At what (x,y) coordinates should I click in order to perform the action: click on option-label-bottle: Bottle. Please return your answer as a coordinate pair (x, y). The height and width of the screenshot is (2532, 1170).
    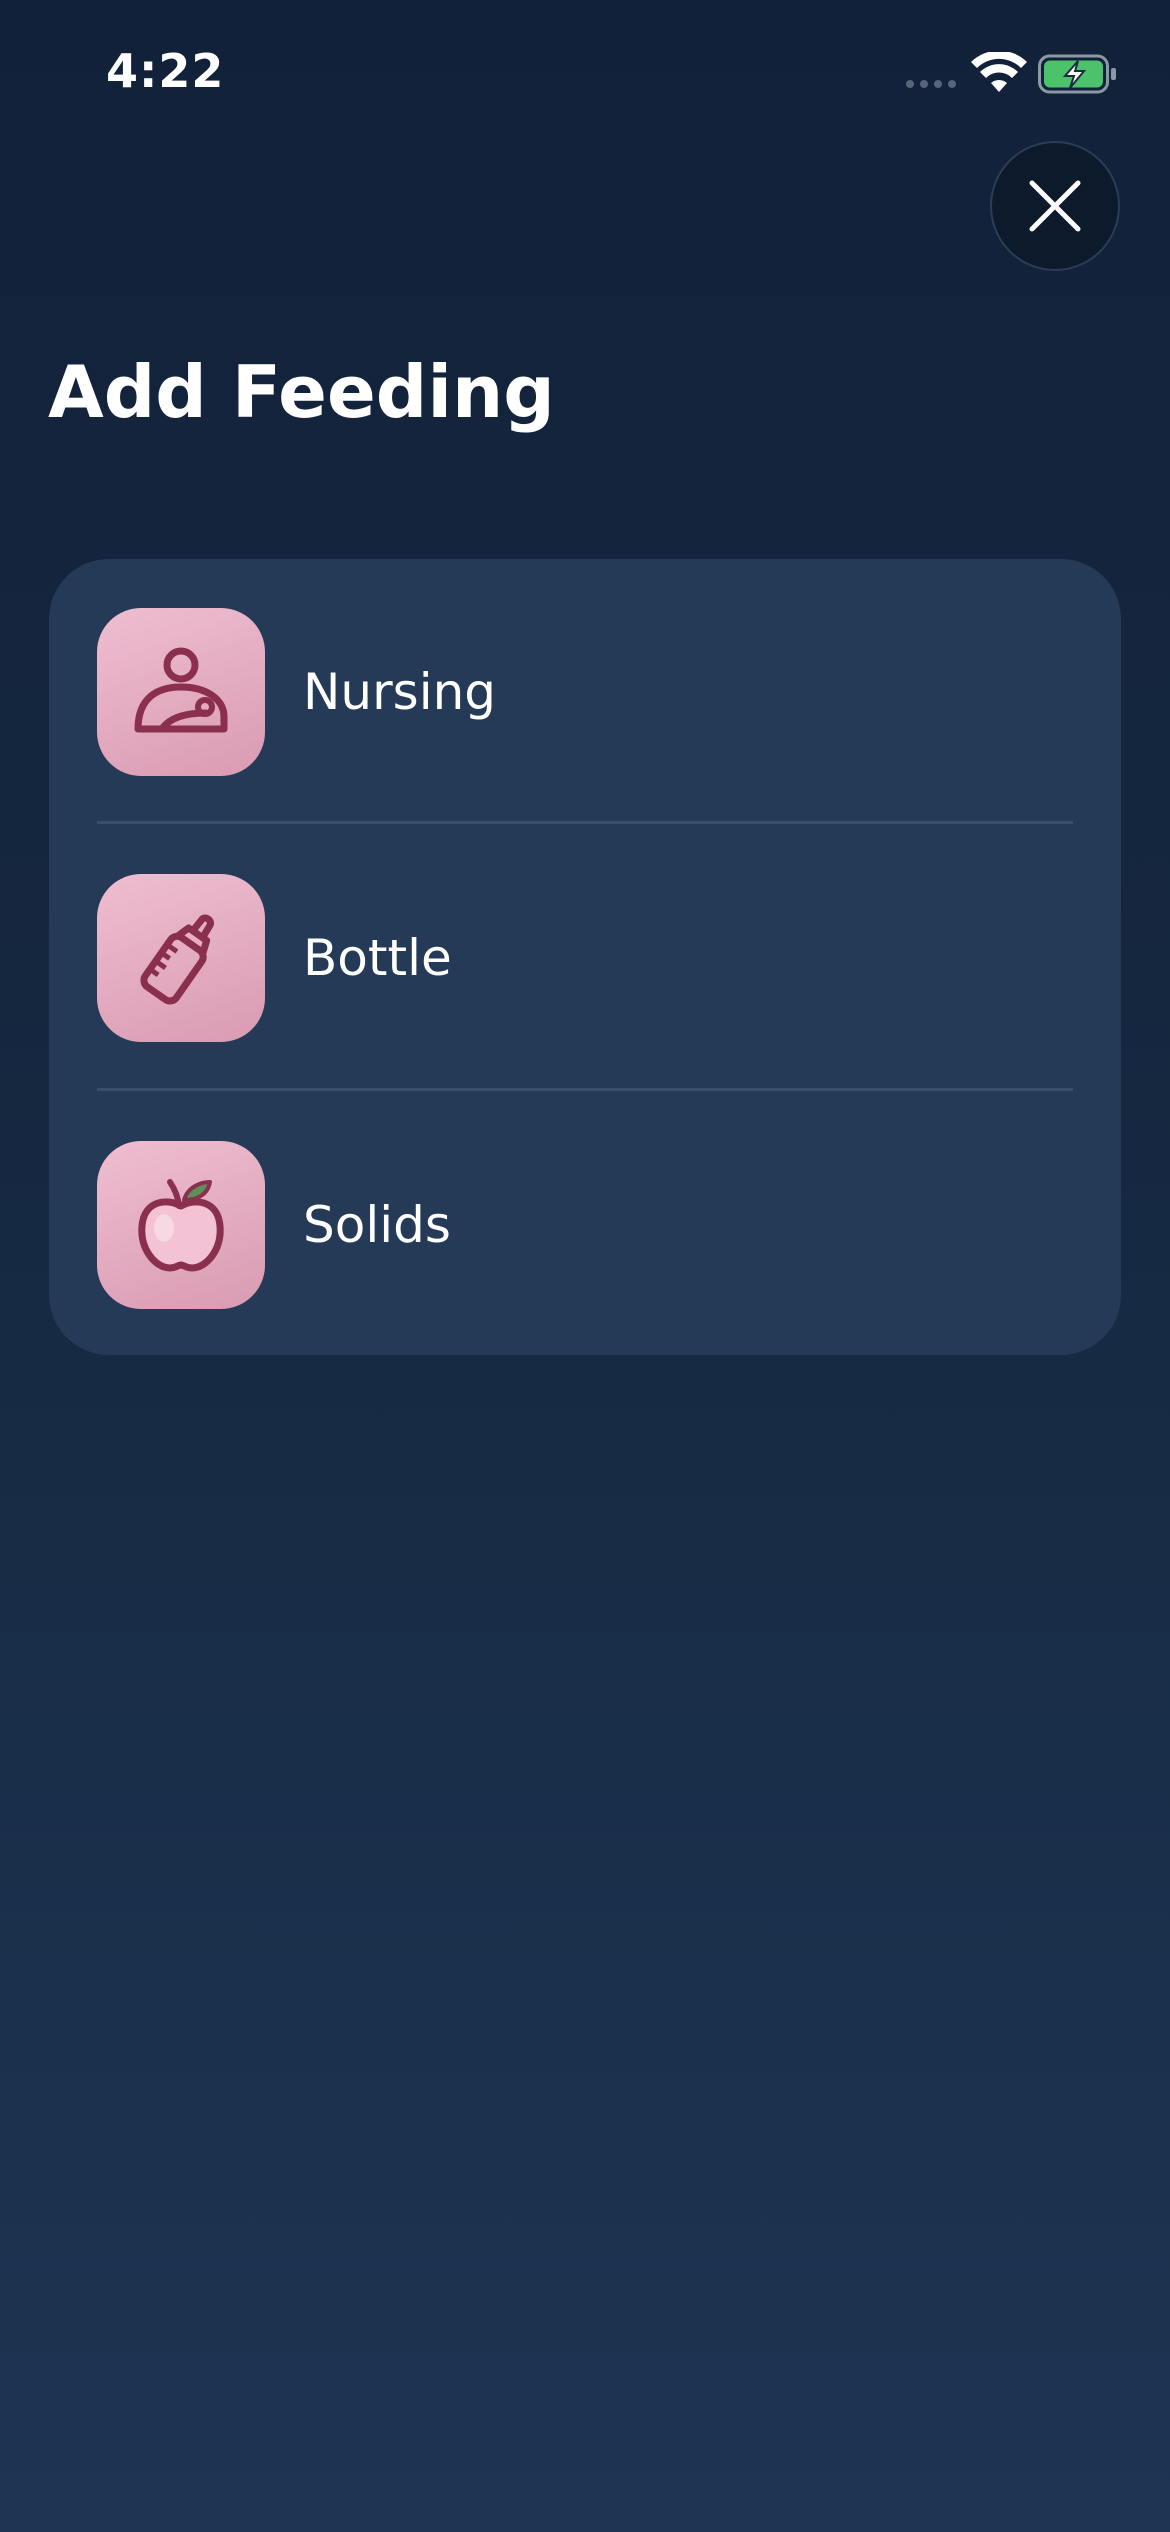
    Looking at the image, I should click on (377, 957).